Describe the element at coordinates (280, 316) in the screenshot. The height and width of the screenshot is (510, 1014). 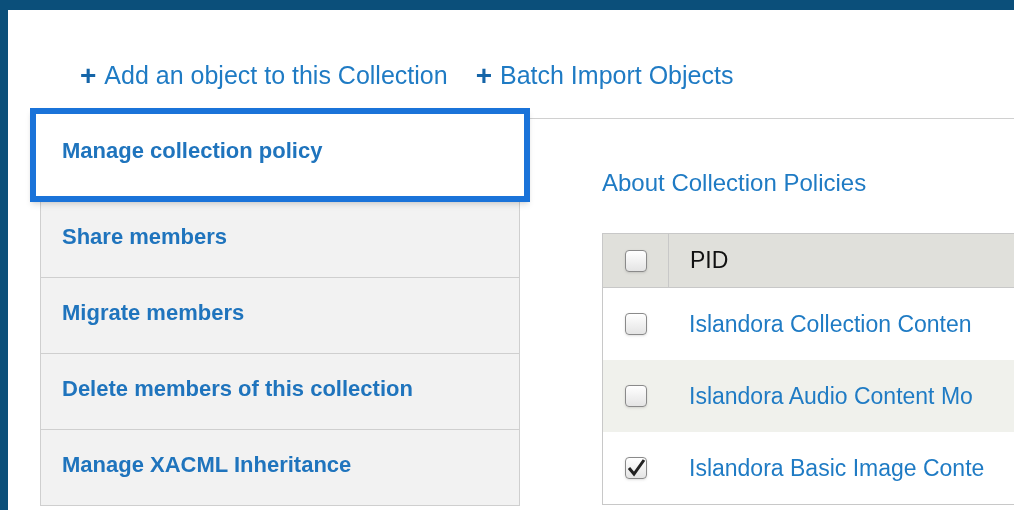
I see `vertical-tab: Migrate members` at that location.